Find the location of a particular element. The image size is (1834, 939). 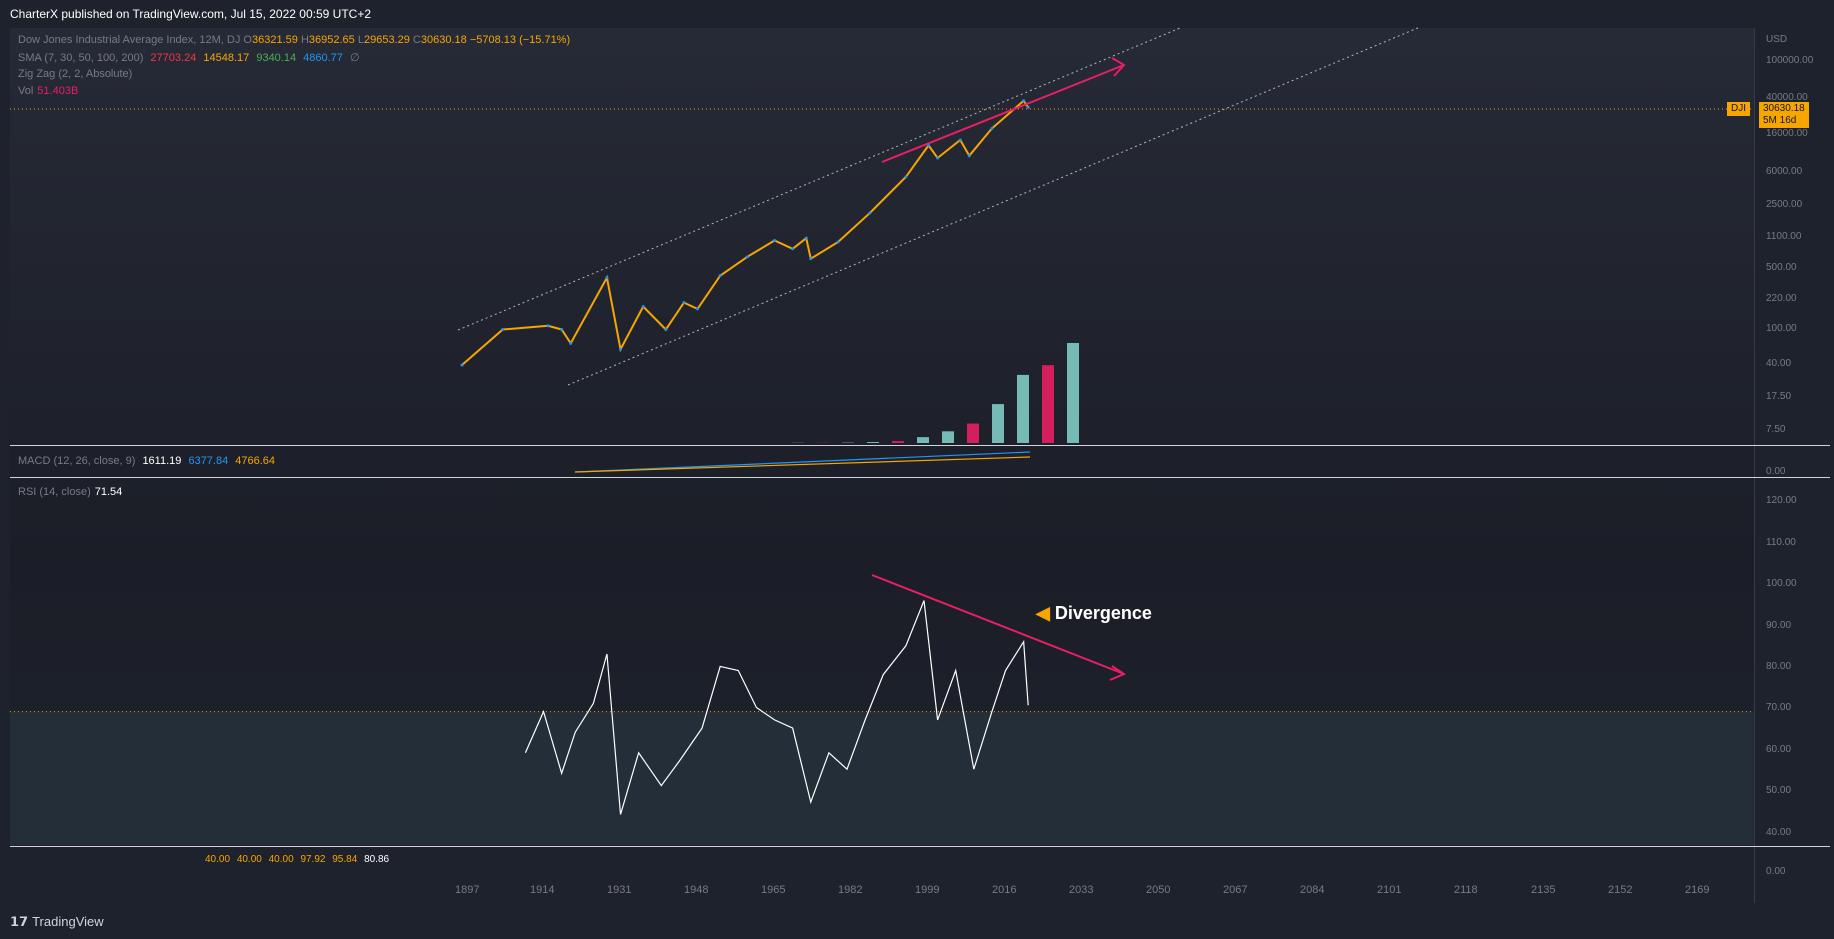

ohlc-open: 36321.59 is located at coordinates (274, 40).